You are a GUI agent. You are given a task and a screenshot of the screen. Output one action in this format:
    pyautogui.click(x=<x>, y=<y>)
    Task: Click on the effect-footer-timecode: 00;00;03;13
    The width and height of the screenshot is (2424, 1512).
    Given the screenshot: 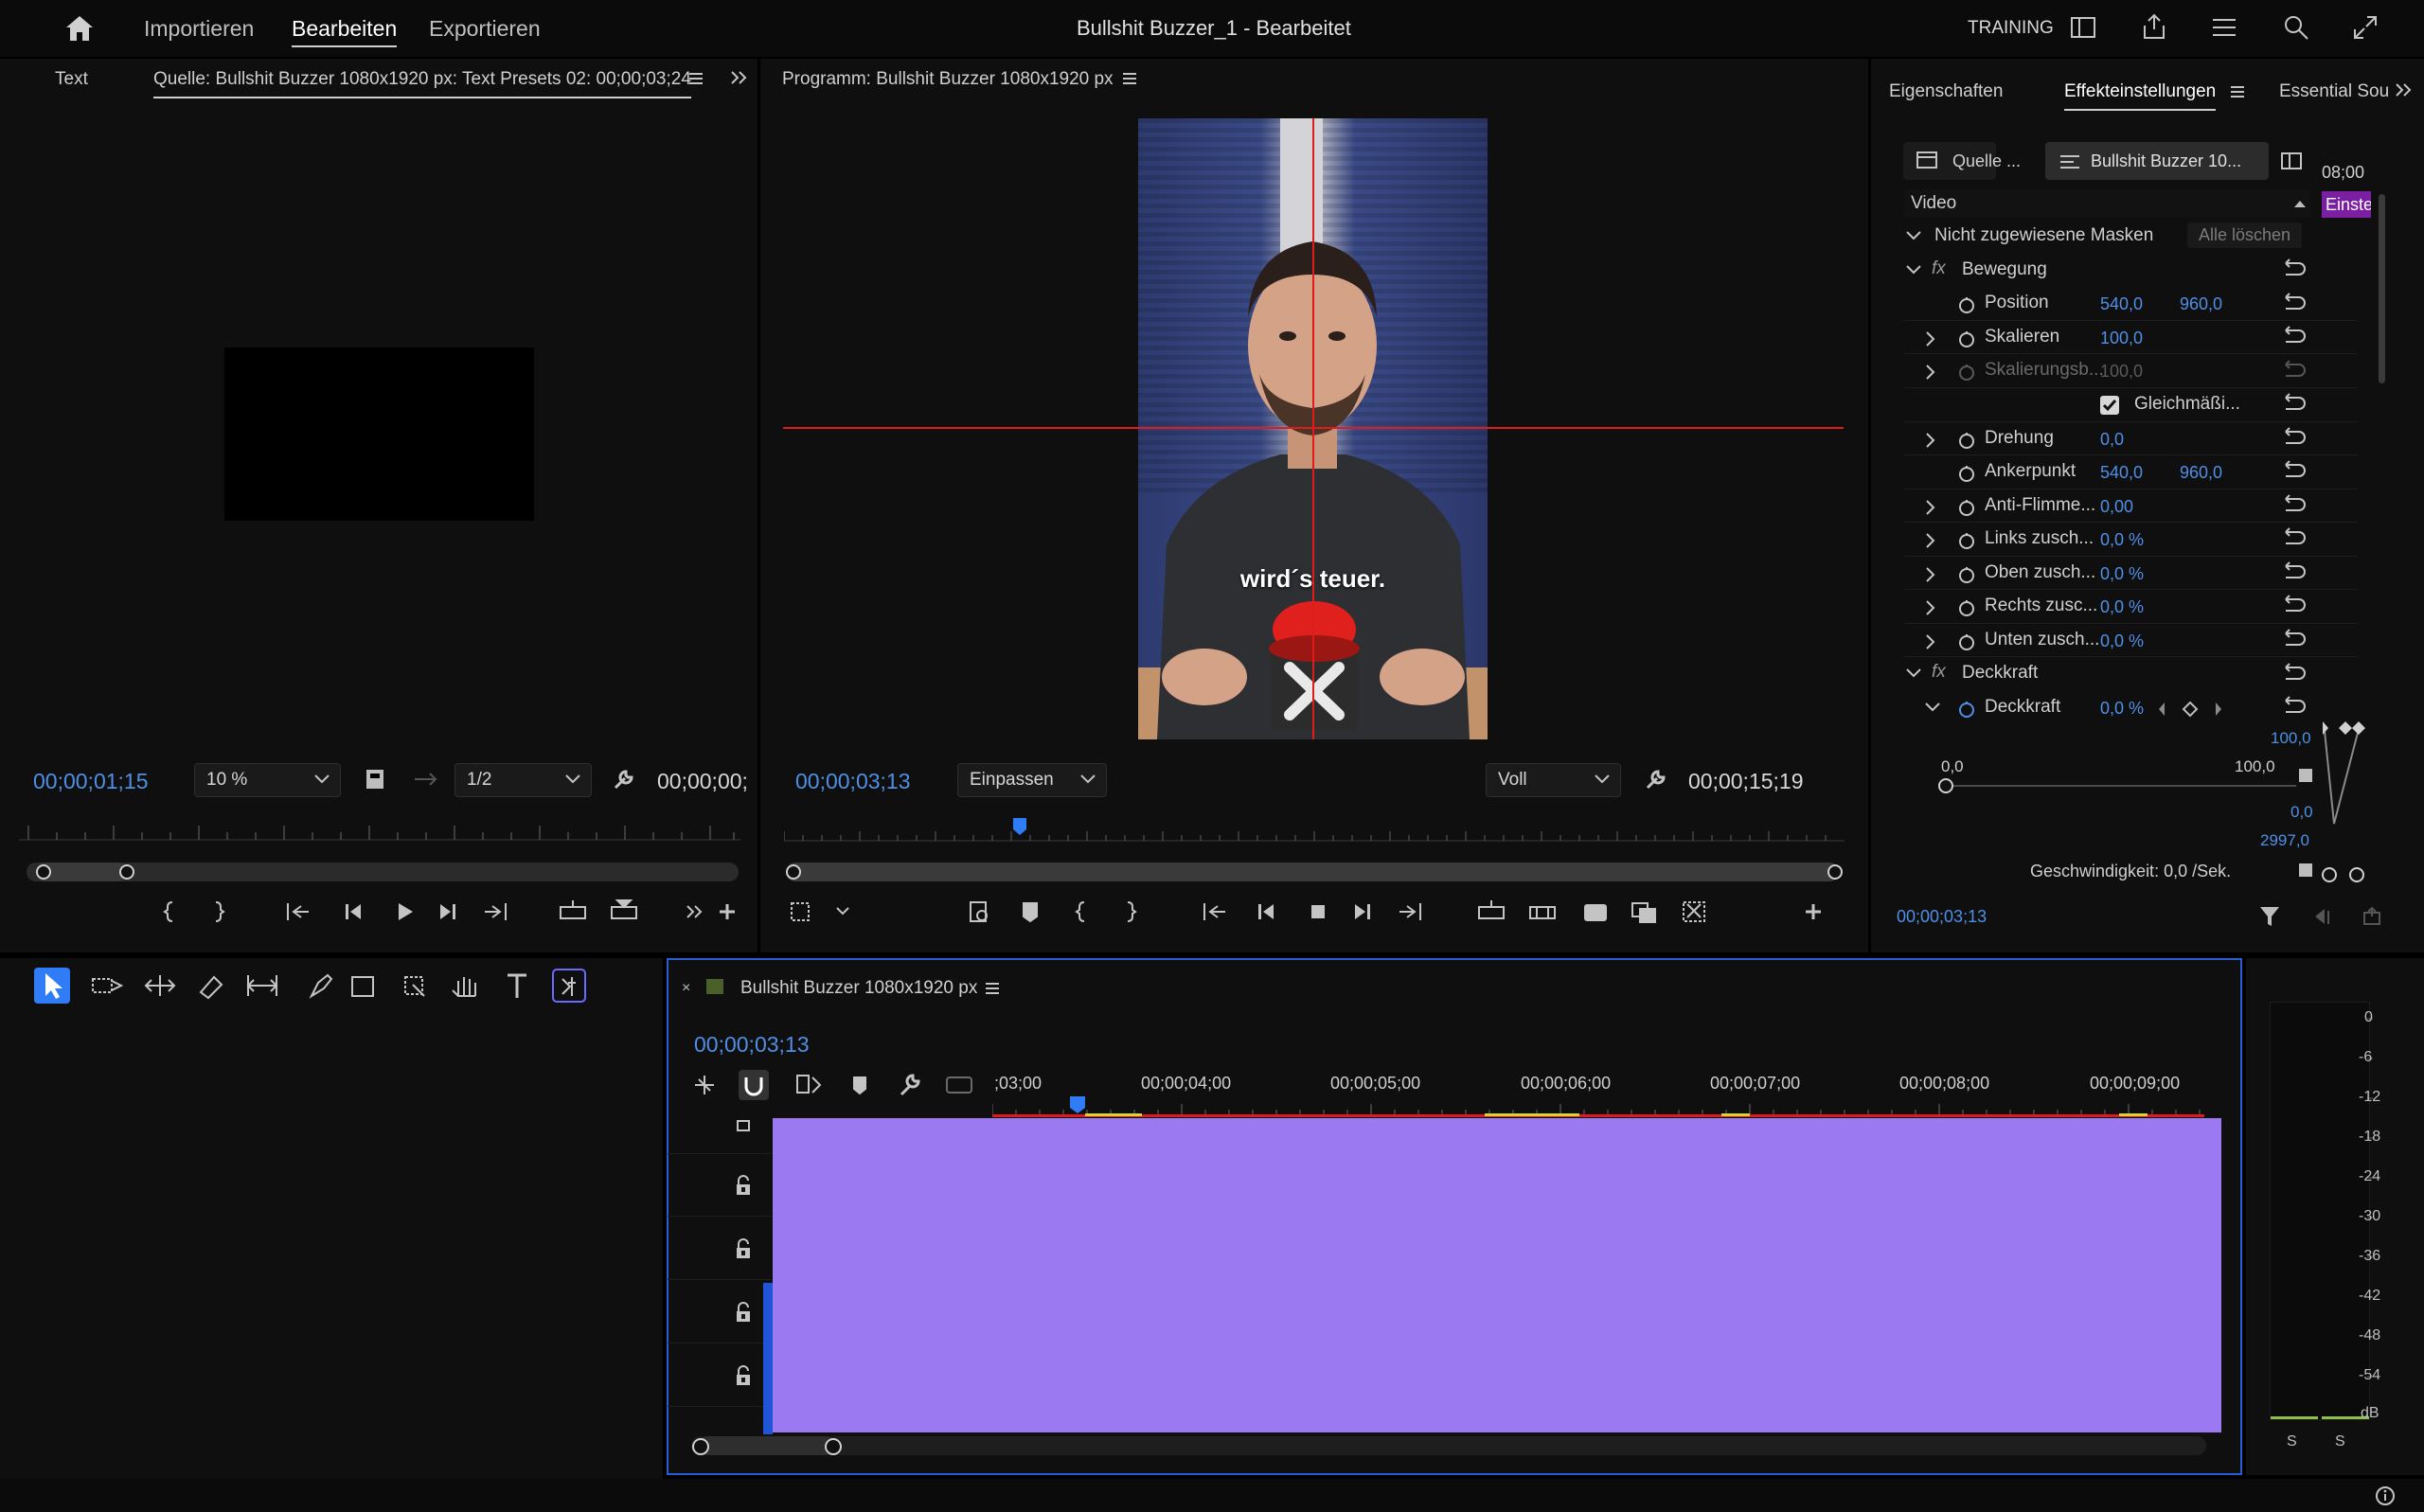 What is the action you would take?
    pyautogui.click(x=1942, y=917)
    